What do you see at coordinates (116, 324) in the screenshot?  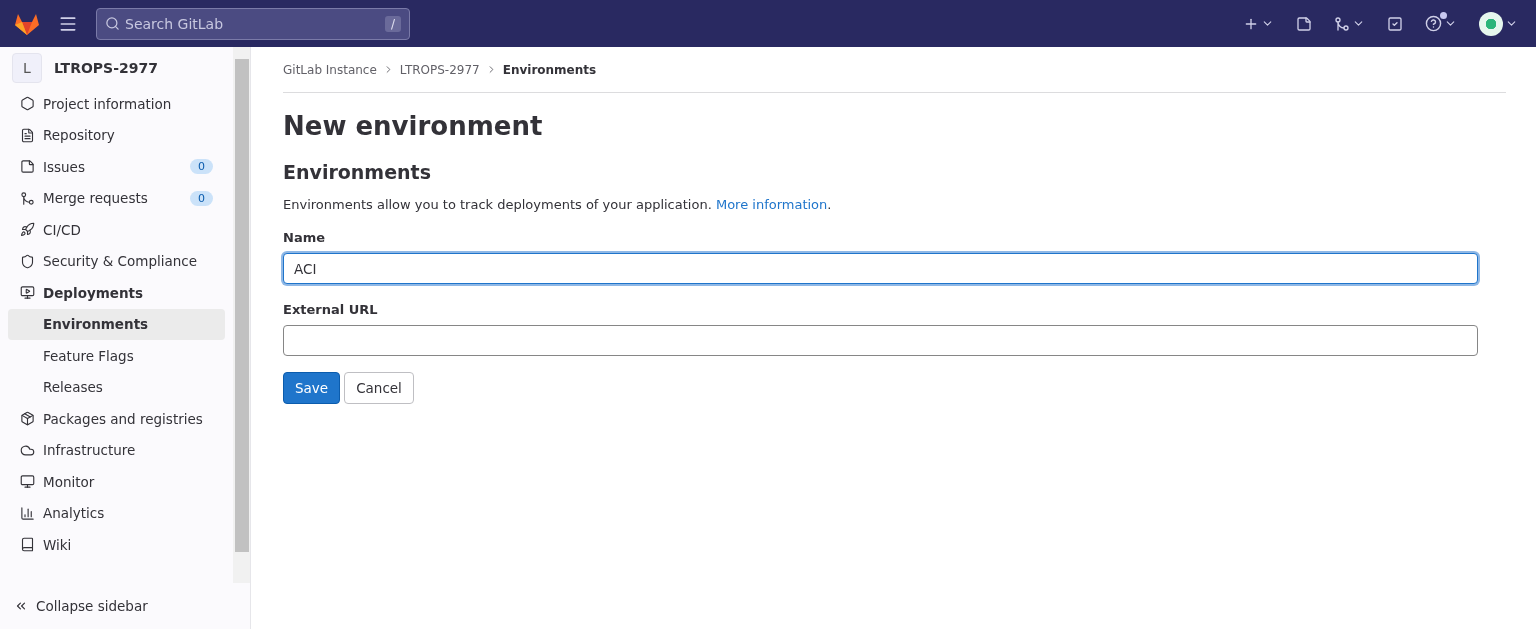 I see `sidebar-item: Environments` at bounding box center [116, 324].